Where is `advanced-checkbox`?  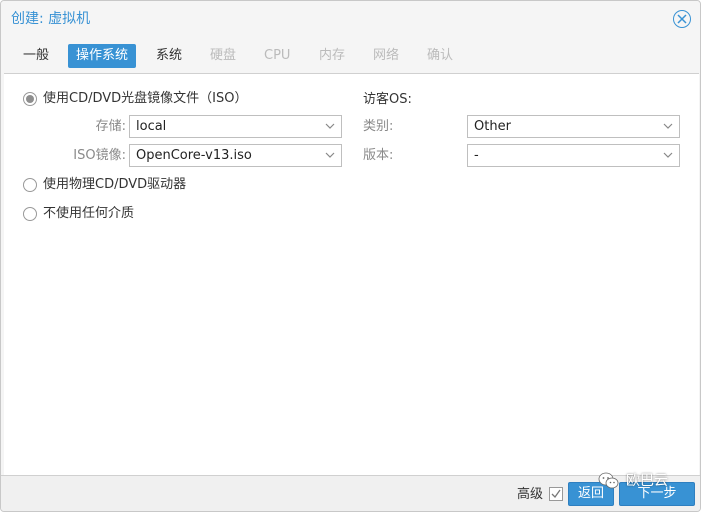 advanced-checkbox is located at coordinates (556, 494).